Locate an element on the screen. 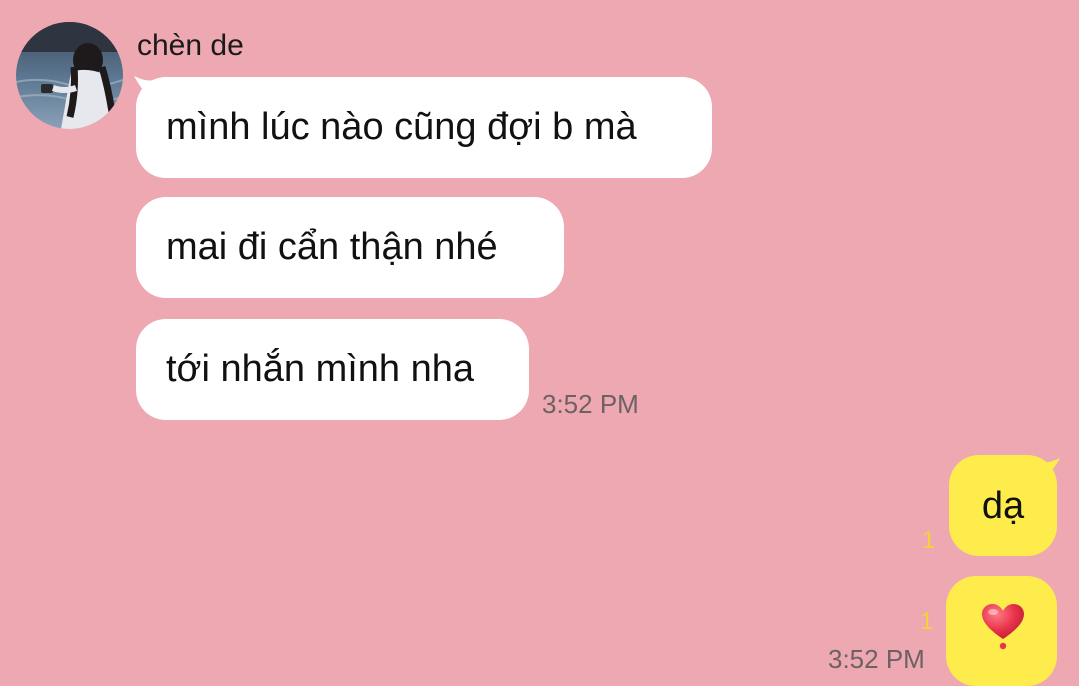 The width and height of the screenshot is (1079, 686). heart-icon is located at coordinates (1003, 627).